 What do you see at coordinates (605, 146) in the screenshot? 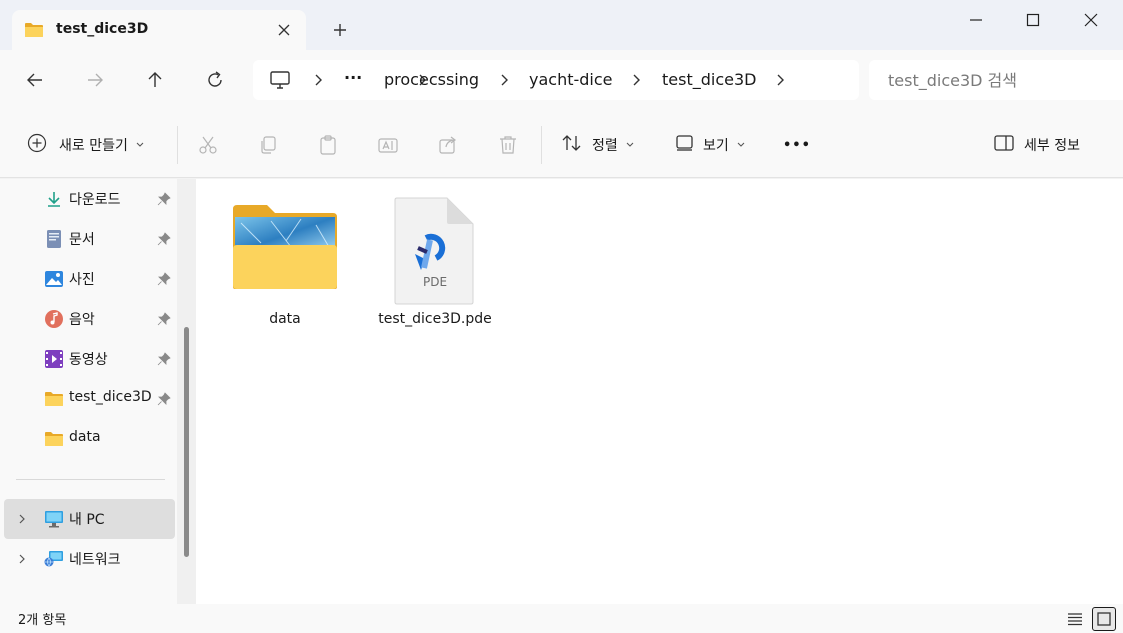
I see `sort-label: 정렬` at bounding box center [605, 146].